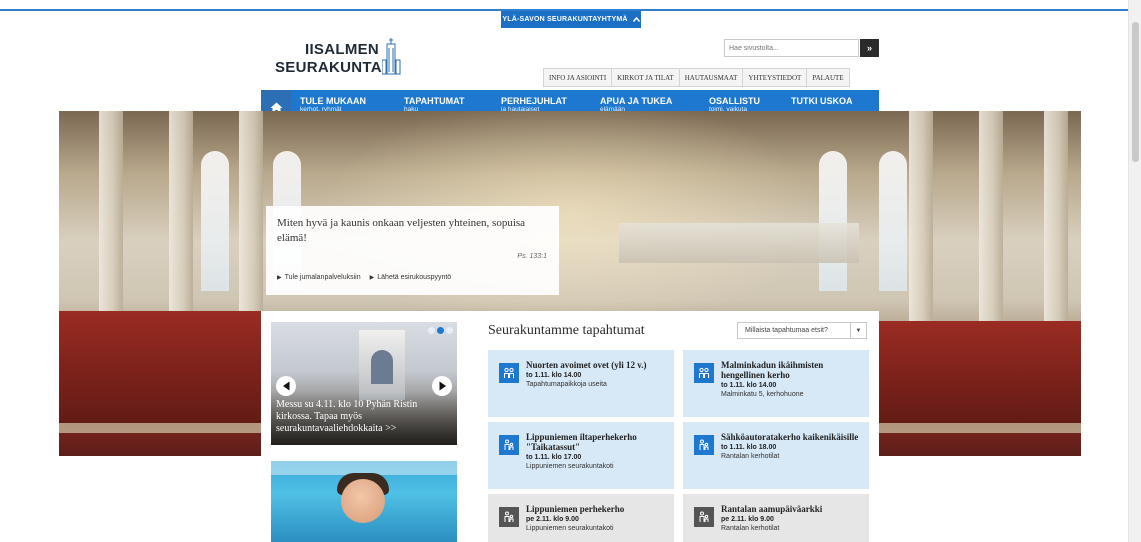  I want to click on worship-link: ▶ Tule jumalanpalveluksiin, so click(319, 277).